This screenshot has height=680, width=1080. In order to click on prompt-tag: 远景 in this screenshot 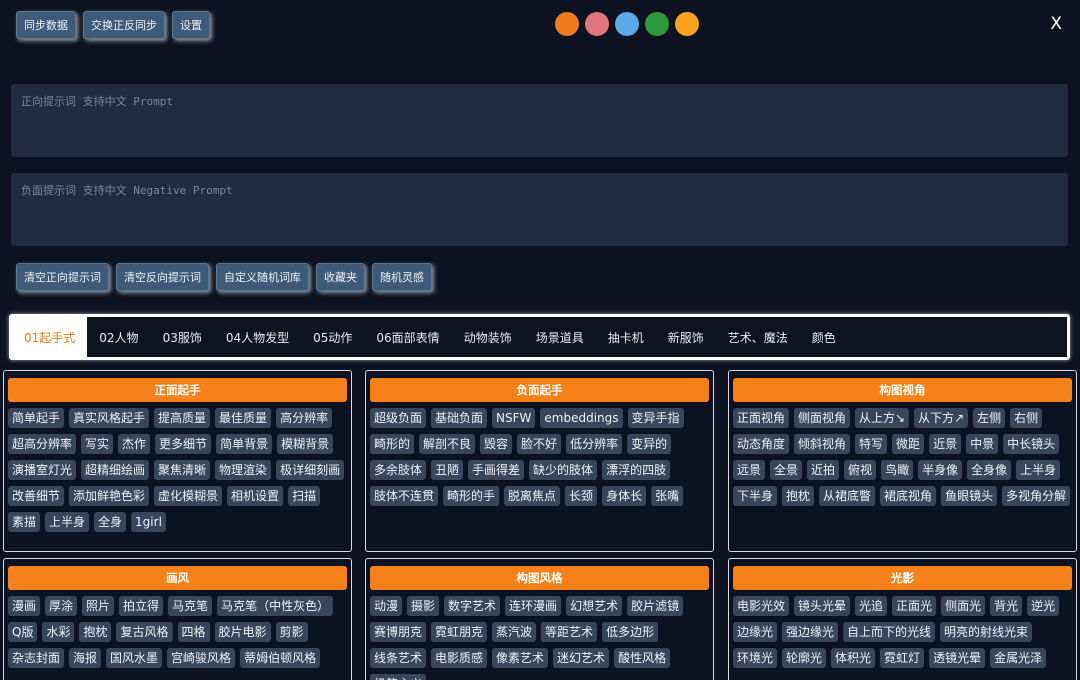, I will do `click(749, 470)`.